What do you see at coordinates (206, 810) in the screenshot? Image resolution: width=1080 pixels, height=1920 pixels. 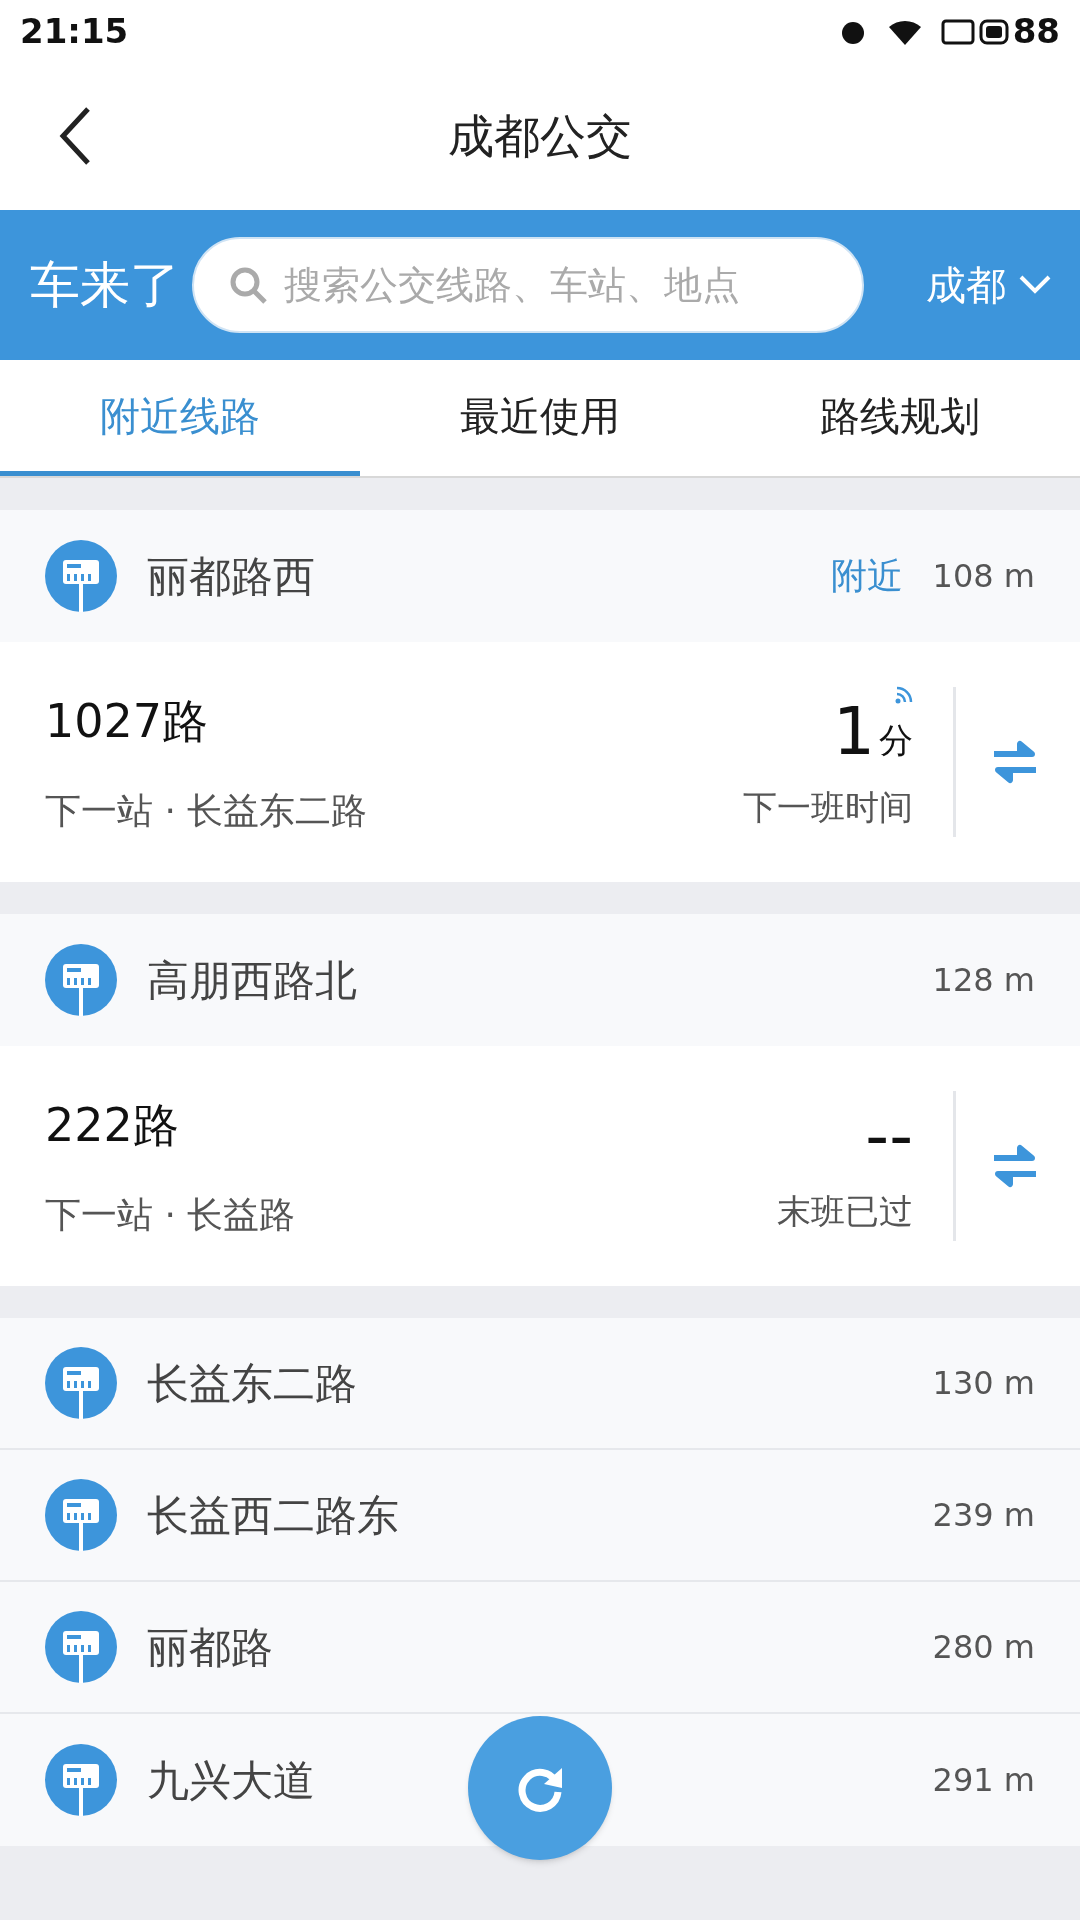 I see `next-stop: 下一站 · 长益东二路` at bounding box center [206, 810].